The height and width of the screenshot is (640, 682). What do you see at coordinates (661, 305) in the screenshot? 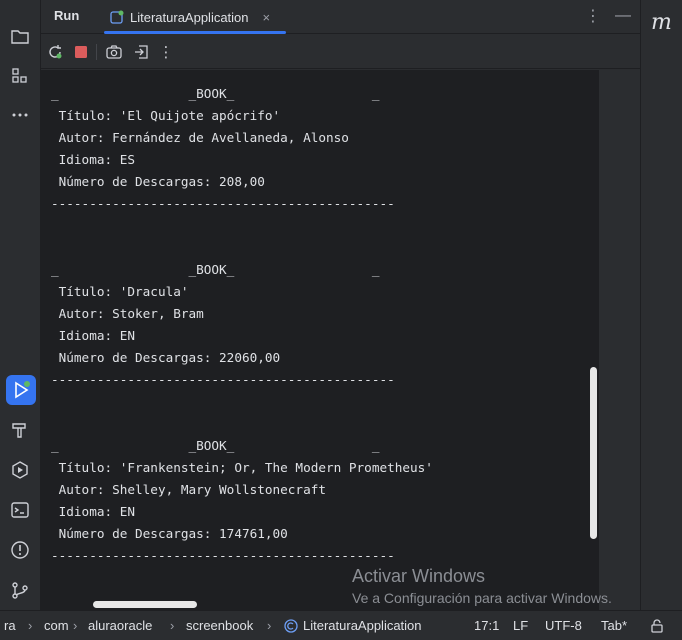
I see `right-tool-strip: m` at bounding box center [661, 305].